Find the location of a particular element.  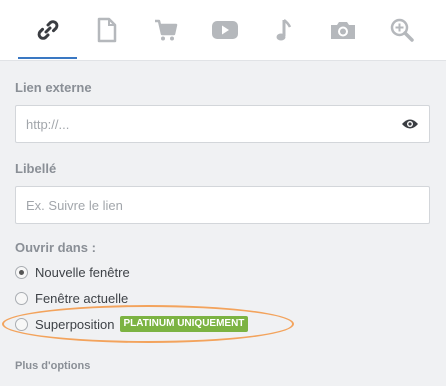

document-icon is located at coordinates (106, 30).